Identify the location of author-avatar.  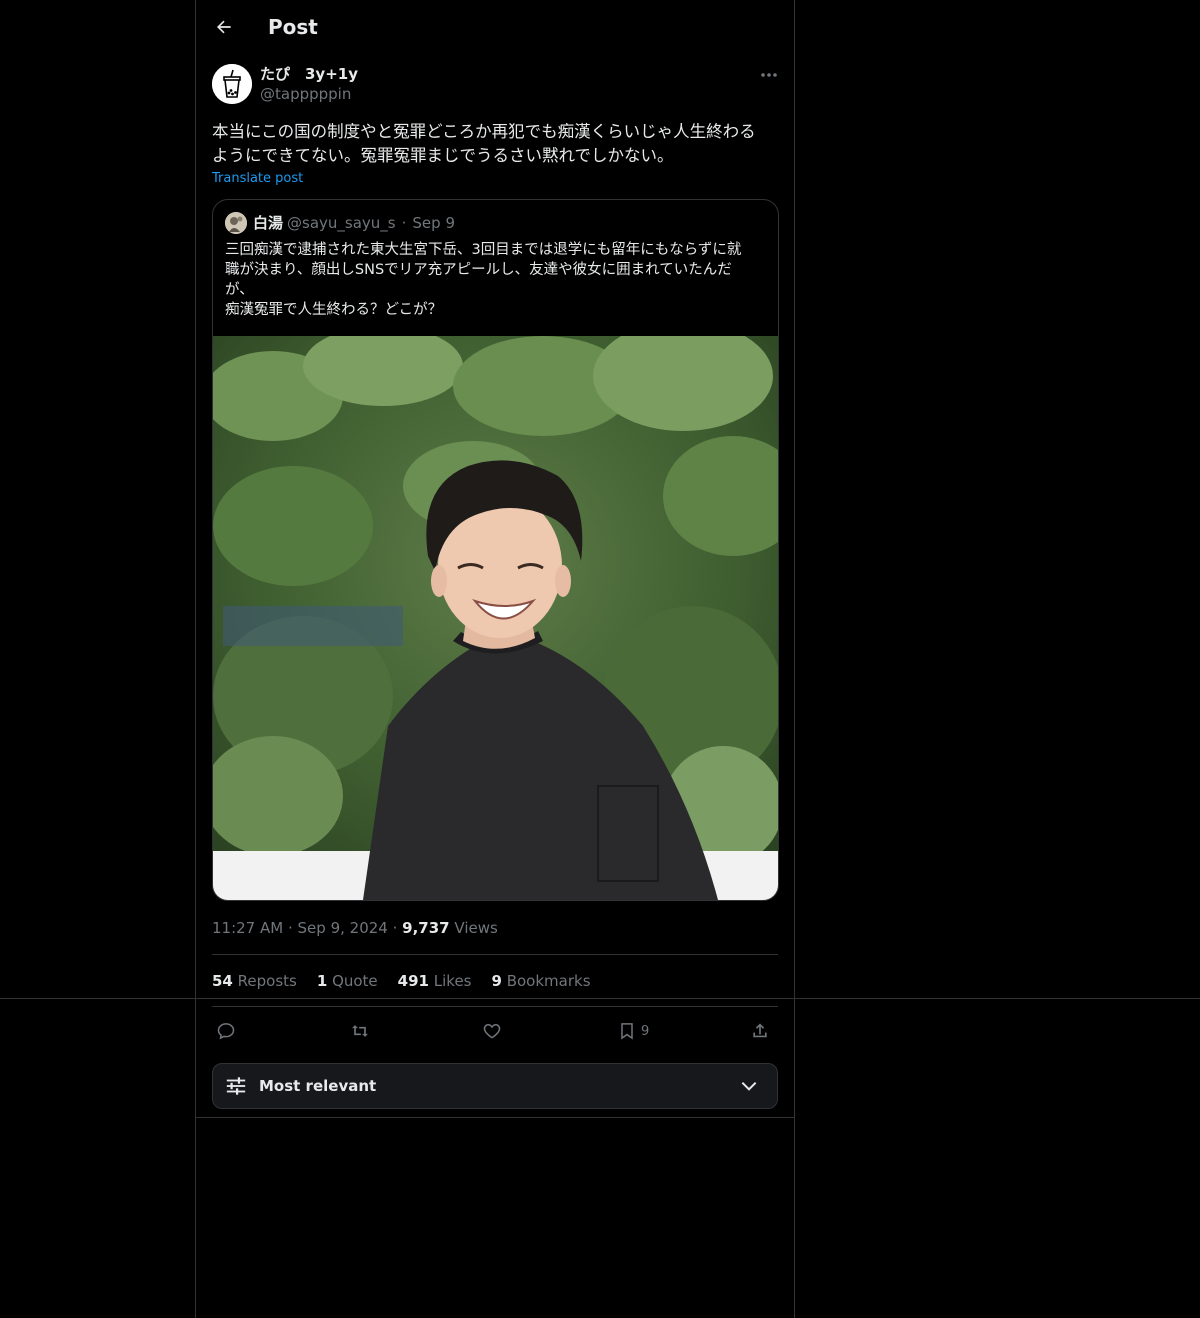
(232, 84).